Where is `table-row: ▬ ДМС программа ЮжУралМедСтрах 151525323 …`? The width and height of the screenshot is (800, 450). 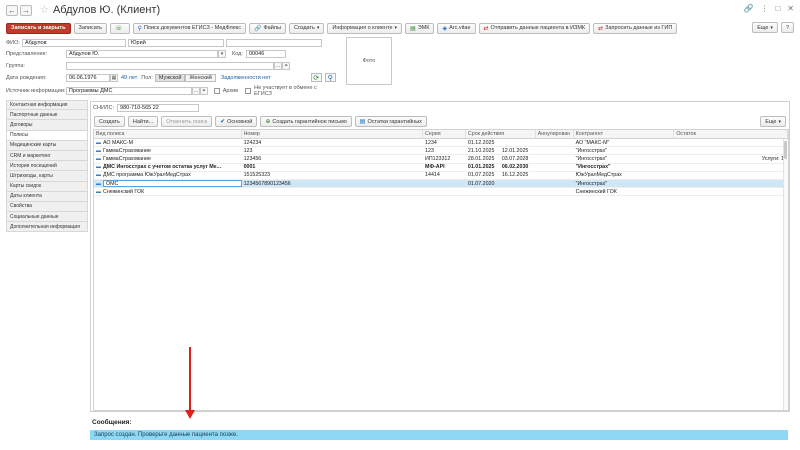
table-row: ▬ ДМС программа ЮжУралМедСтрах 151525323 … is located at coordinates (441, 176).